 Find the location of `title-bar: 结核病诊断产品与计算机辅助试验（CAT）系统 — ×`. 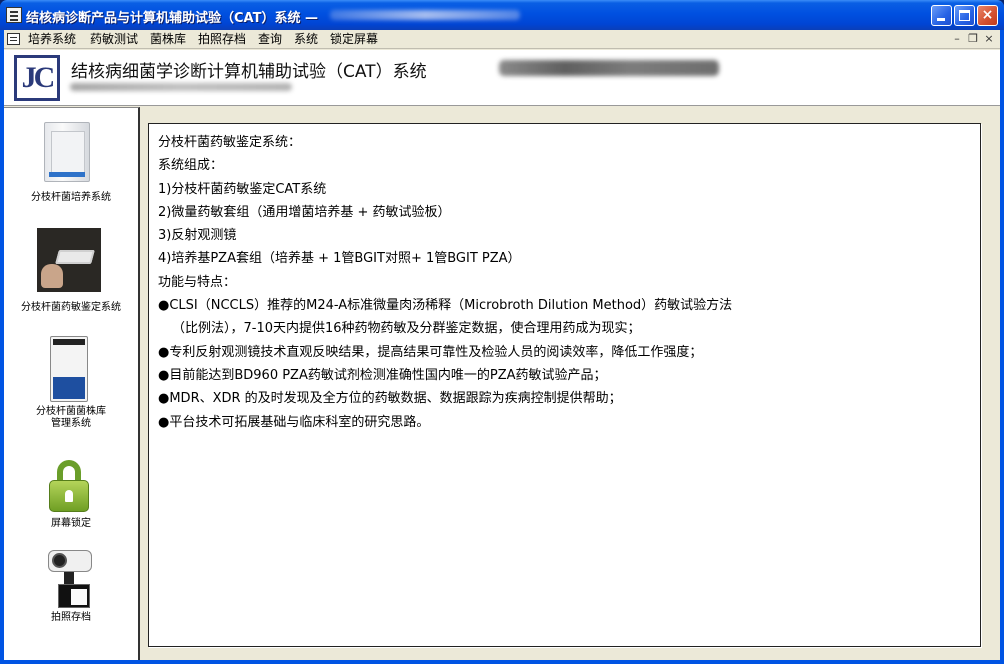

title-bar: 结核病诊断产品与计算机辅助试验（CAT）系统 — × is located at coordinates (502, 15).